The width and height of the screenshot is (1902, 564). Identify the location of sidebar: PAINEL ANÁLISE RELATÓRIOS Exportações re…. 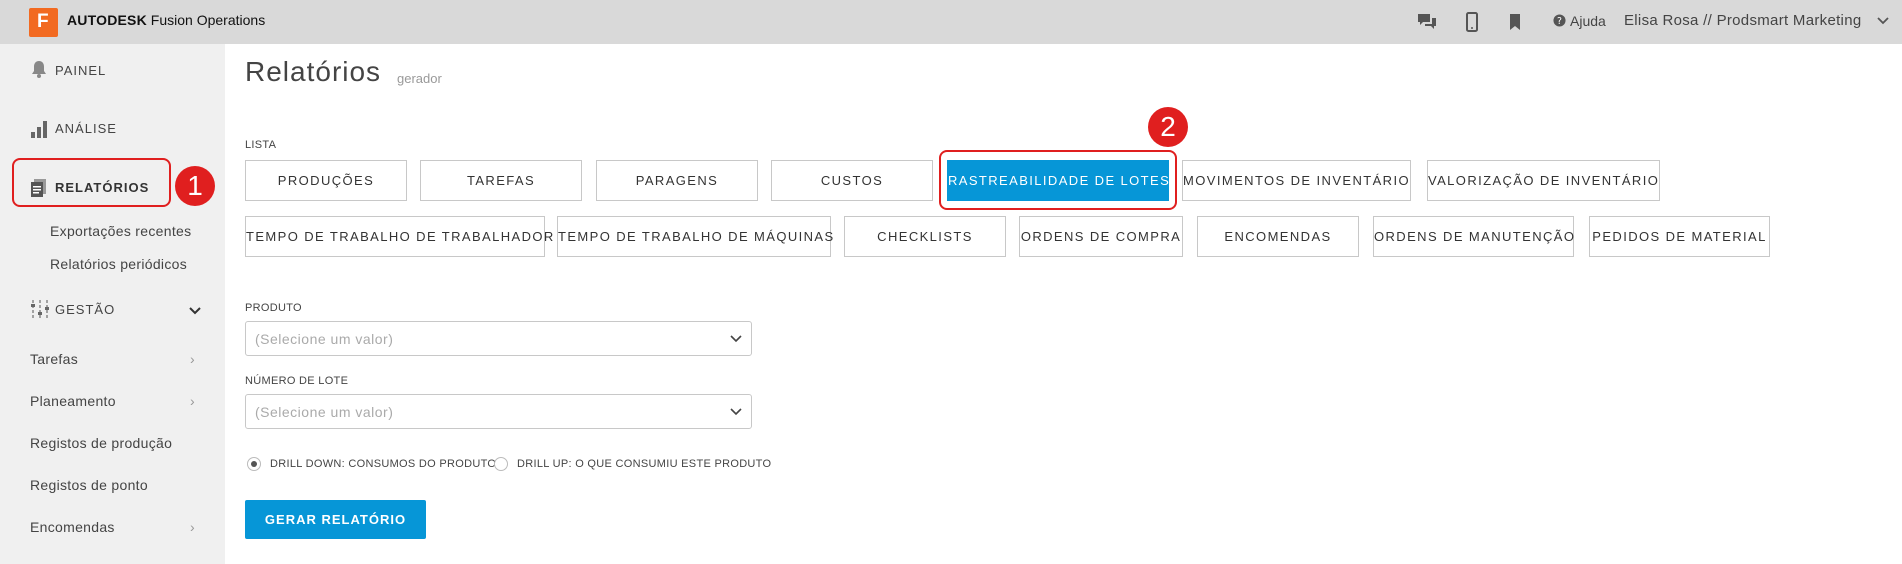
(112, 304).